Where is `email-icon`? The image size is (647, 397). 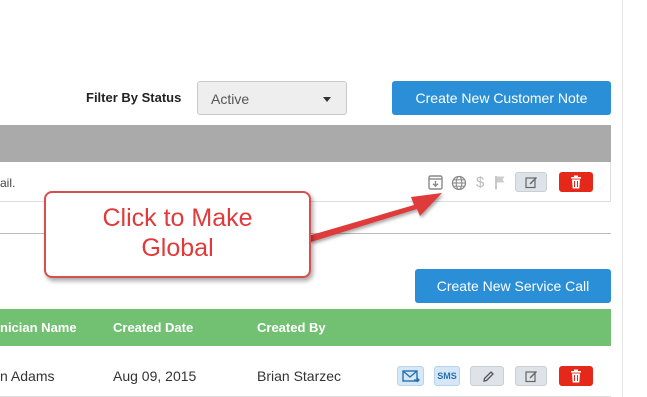
email-icon is located at coordinates (411, 376).